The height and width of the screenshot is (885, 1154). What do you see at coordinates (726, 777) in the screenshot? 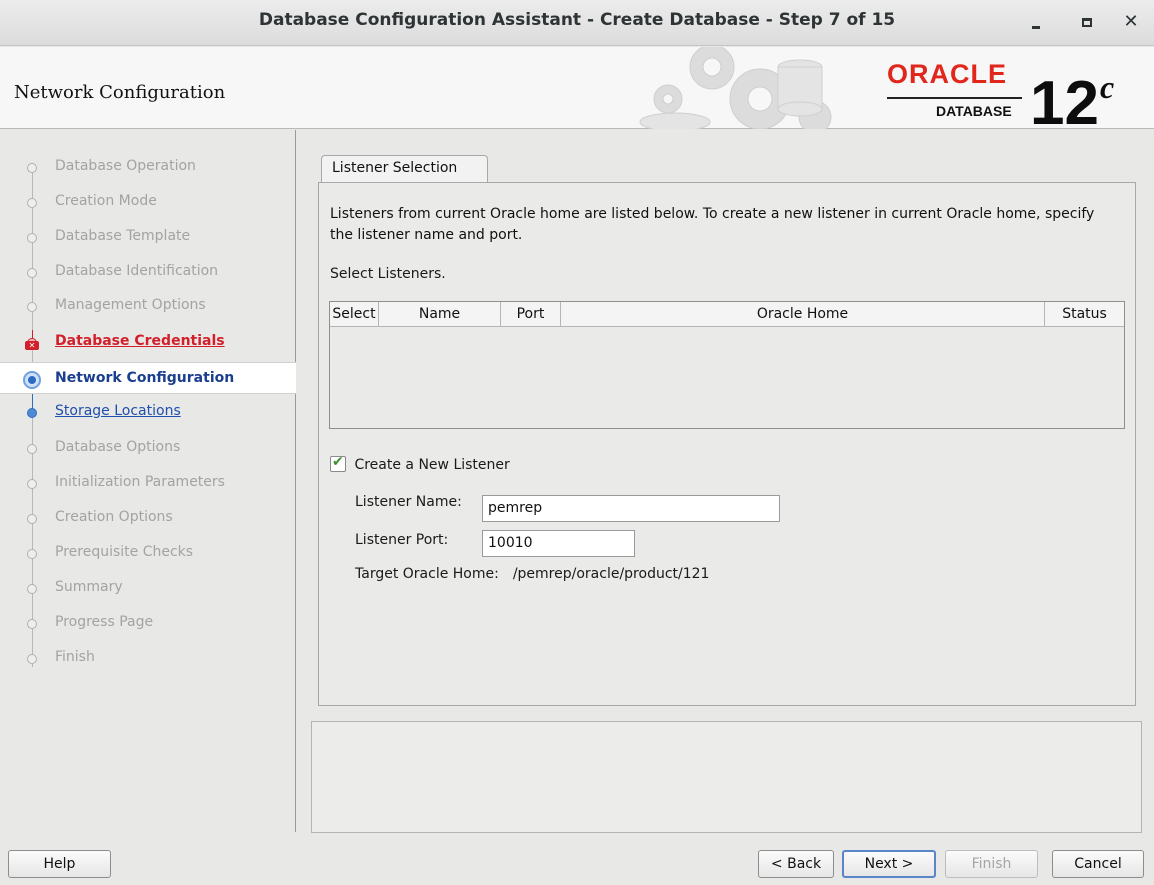
I see `message-pane` at bounding box center [726, 777].